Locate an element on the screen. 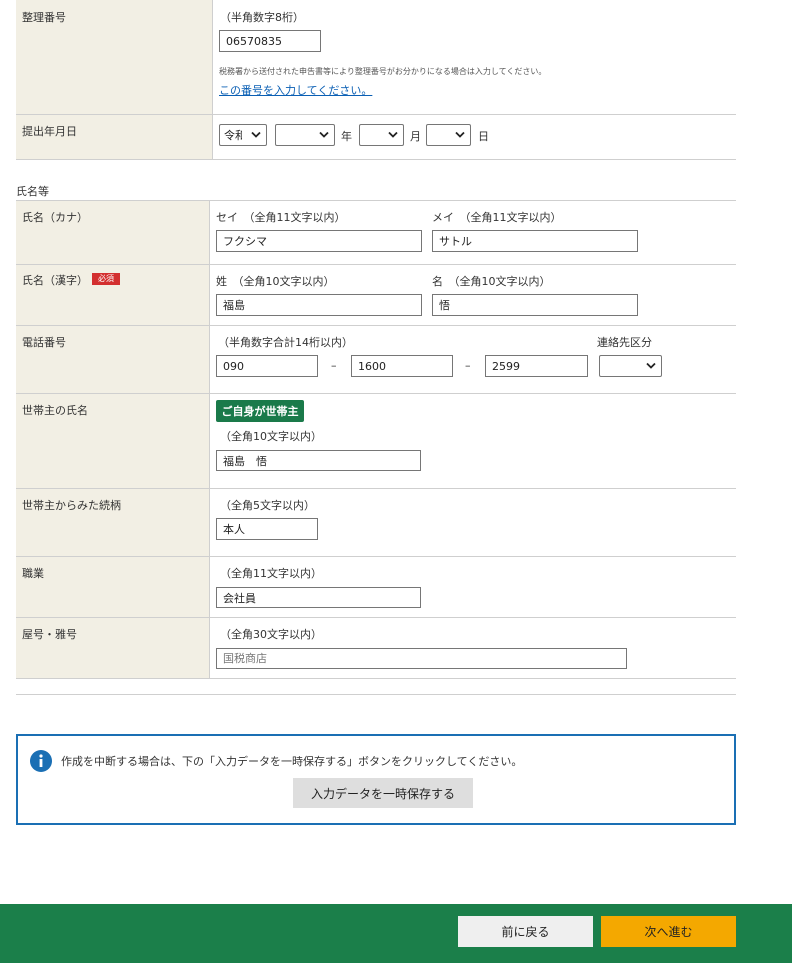 The width and height of the screenshot is (792, 963). era-value: 令和 is located at coordinates (233, 135).